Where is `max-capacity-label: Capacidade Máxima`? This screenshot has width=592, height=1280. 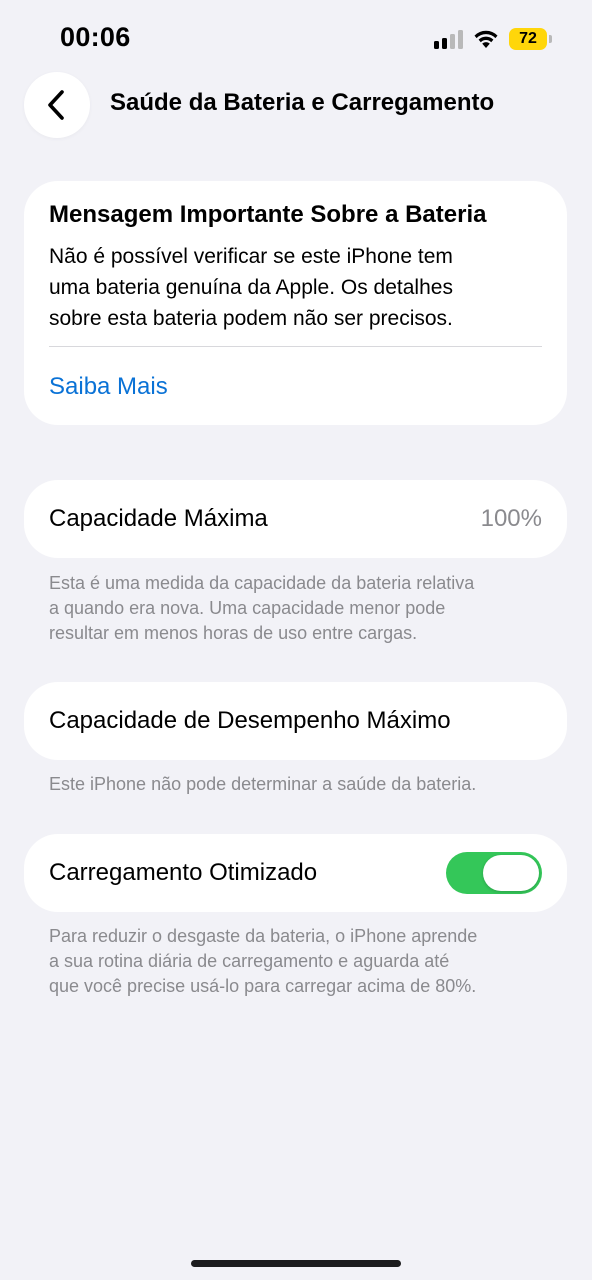 max-capacity-label: Capacidade Máxima is located at coordinates (158, 518).